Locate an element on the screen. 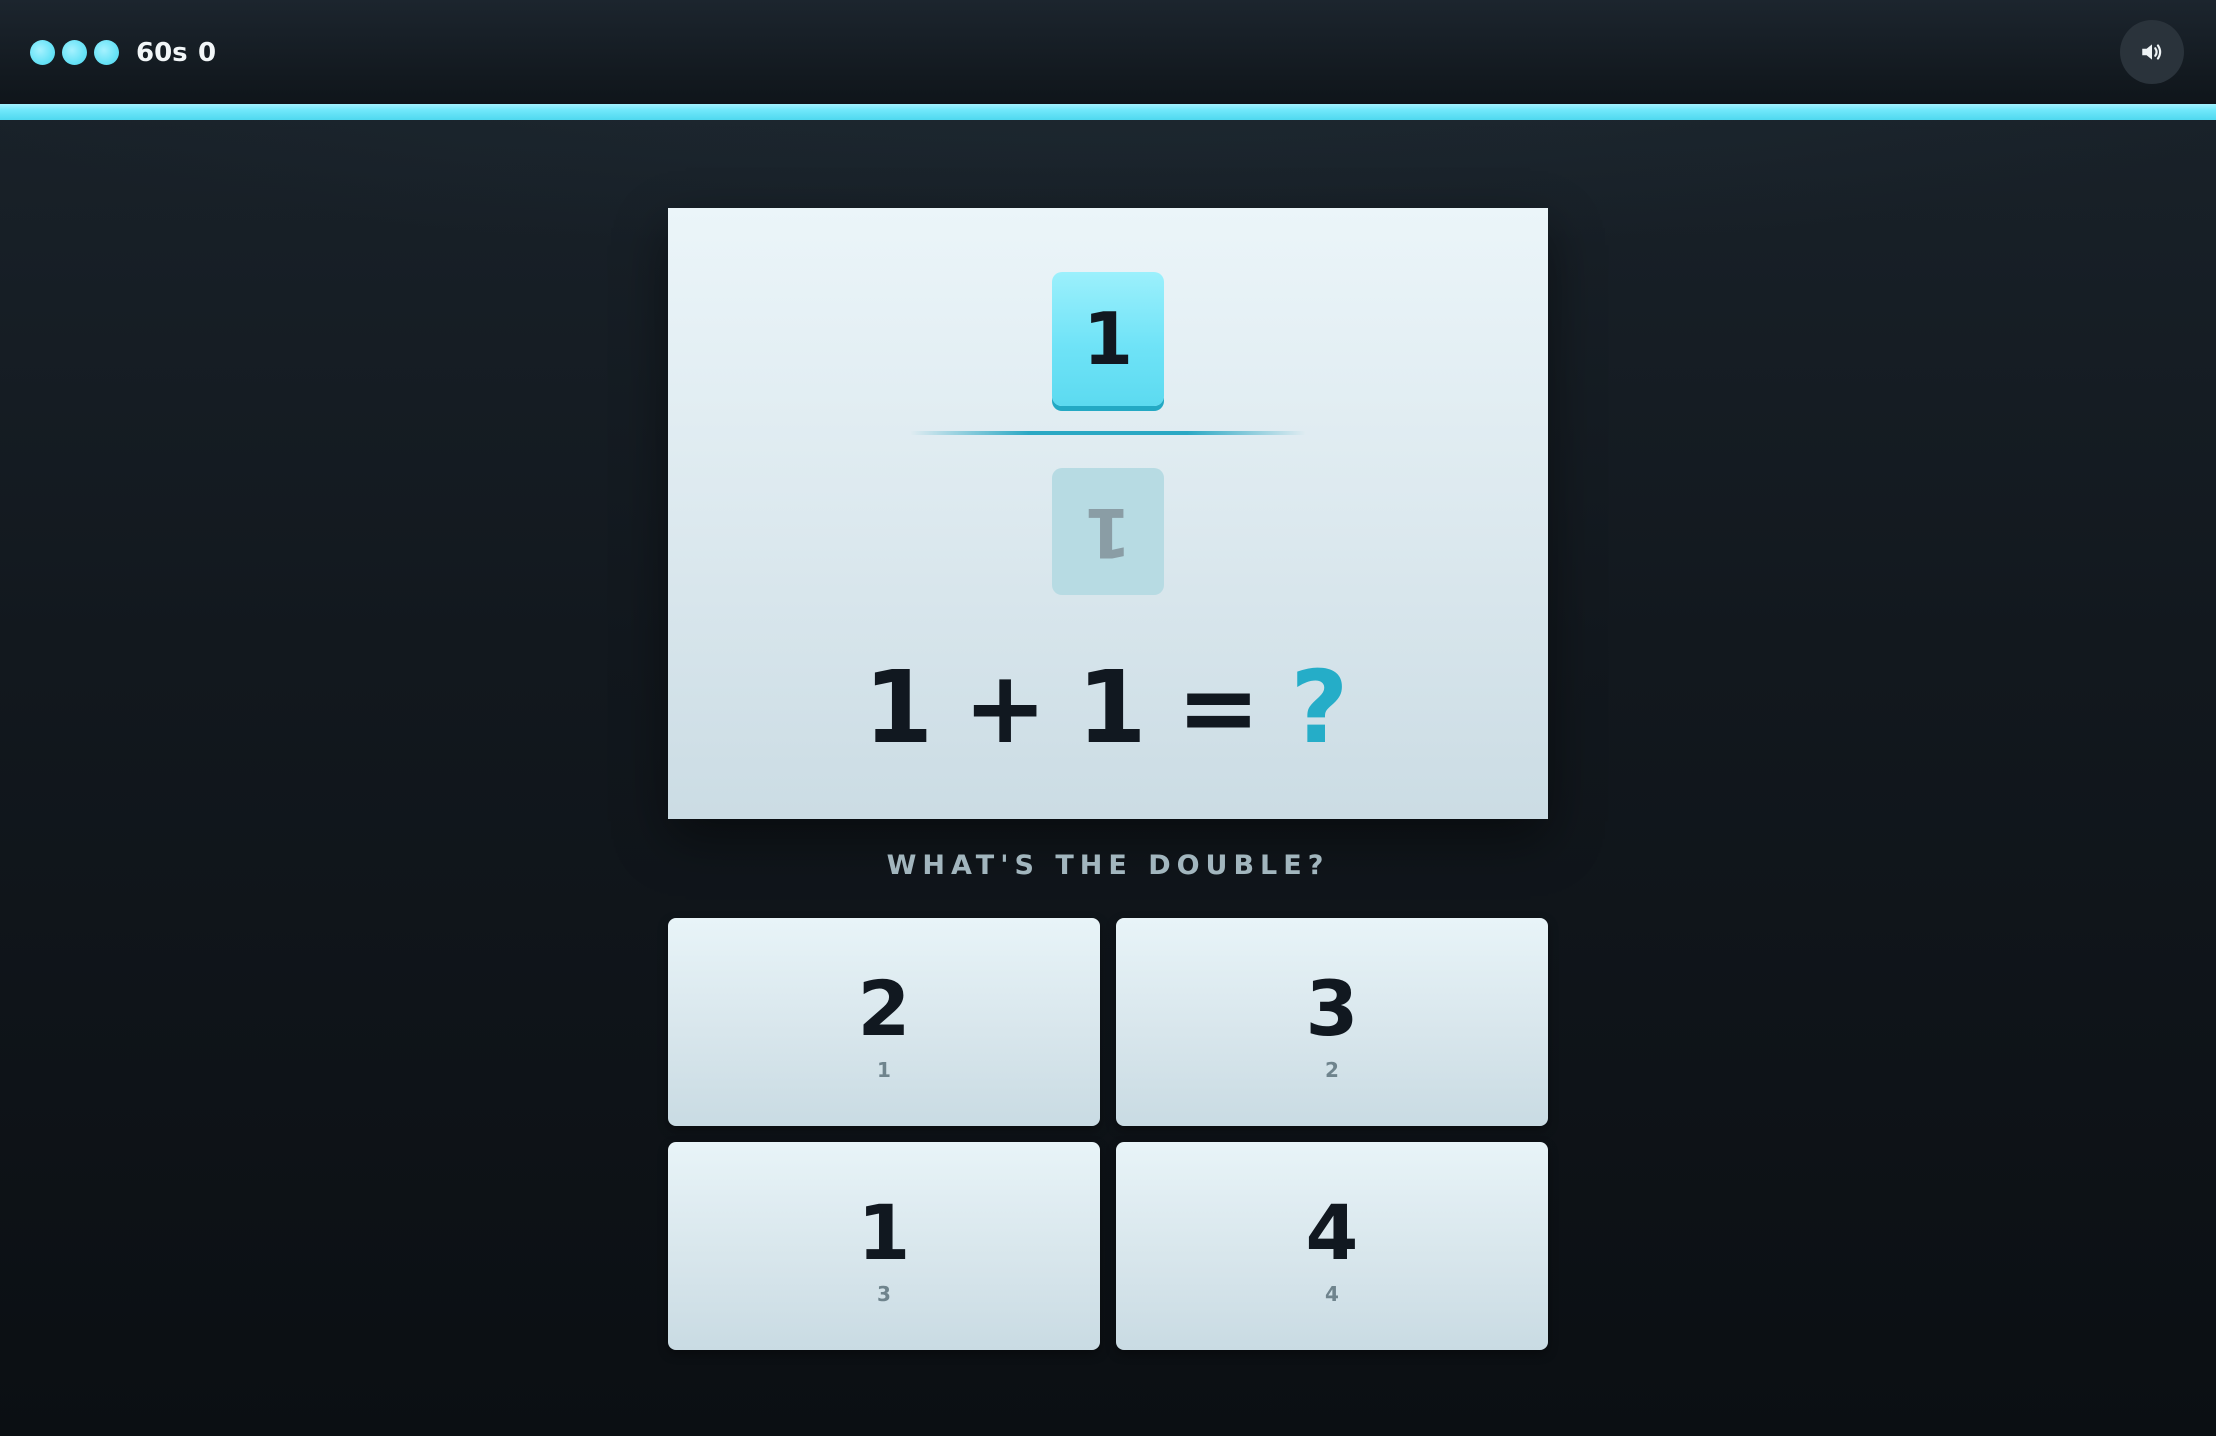 Image resolution: width=2216 pixels, height=1436 pixels. equation: 1 +1 =? is located at coordinates (1108, 708).